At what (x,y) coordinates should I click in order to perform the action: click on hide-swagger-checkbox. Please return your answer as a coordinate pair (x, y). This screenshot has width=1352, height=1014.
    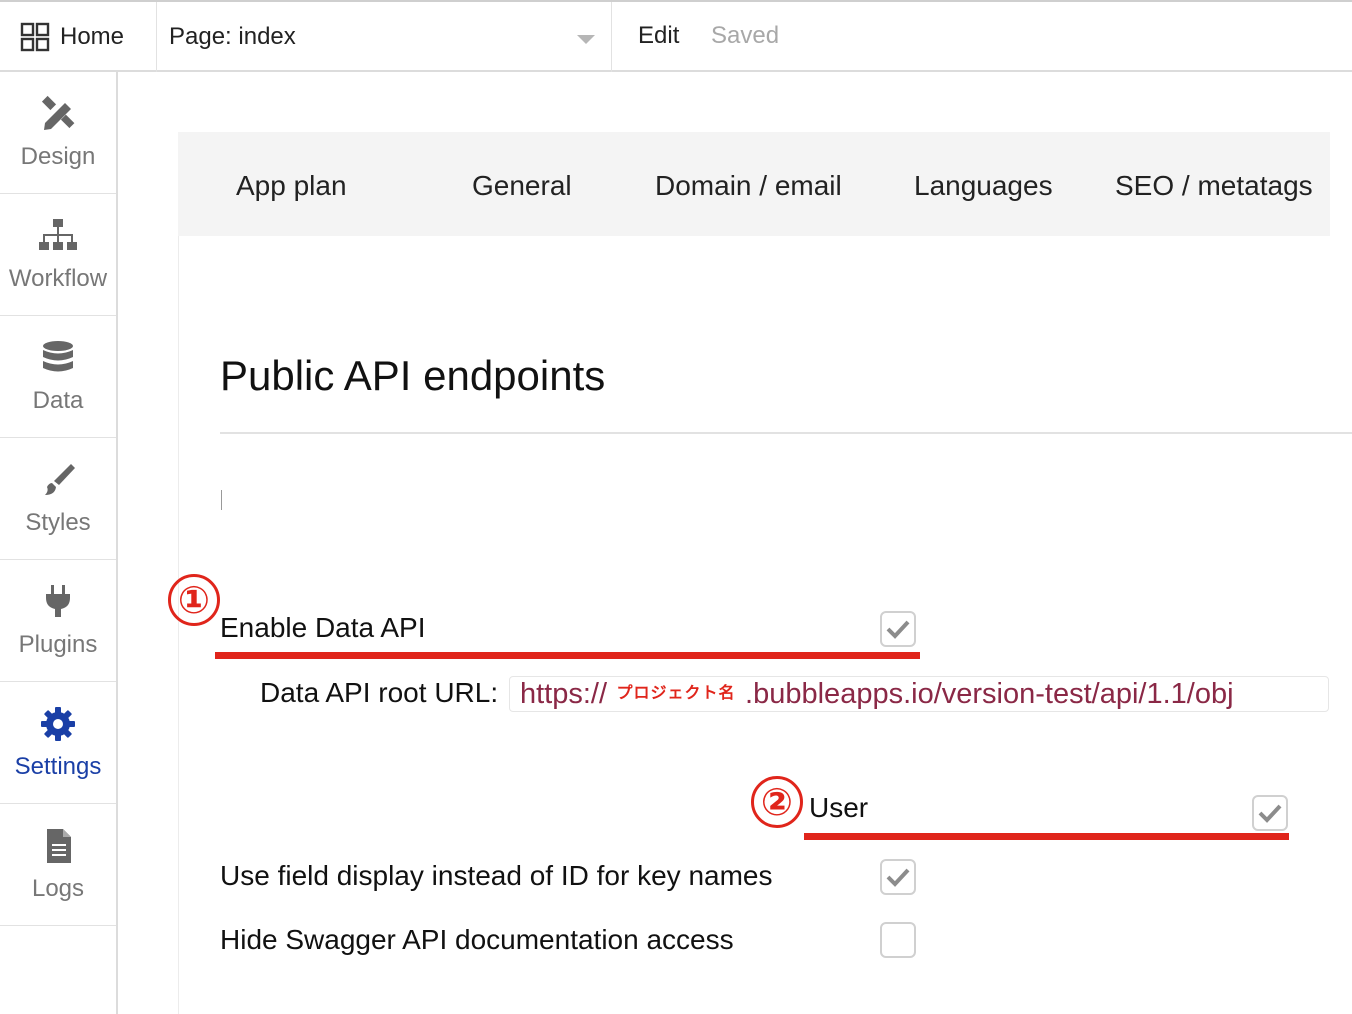
    Looking at the image, I should click on (898, 940).